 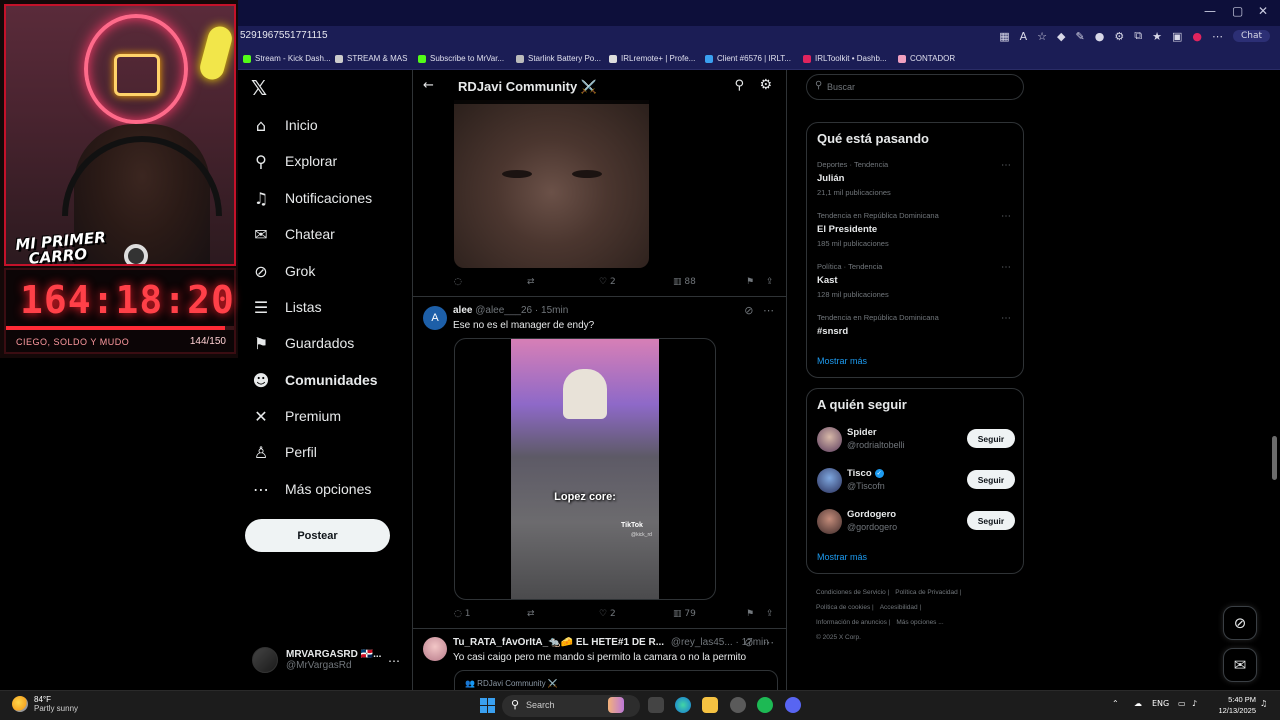 What do you see at coordinates (928, 592) in the screenshot?
I see `footer-link: Política de Privacidad |` at bounding box center [928, 592].